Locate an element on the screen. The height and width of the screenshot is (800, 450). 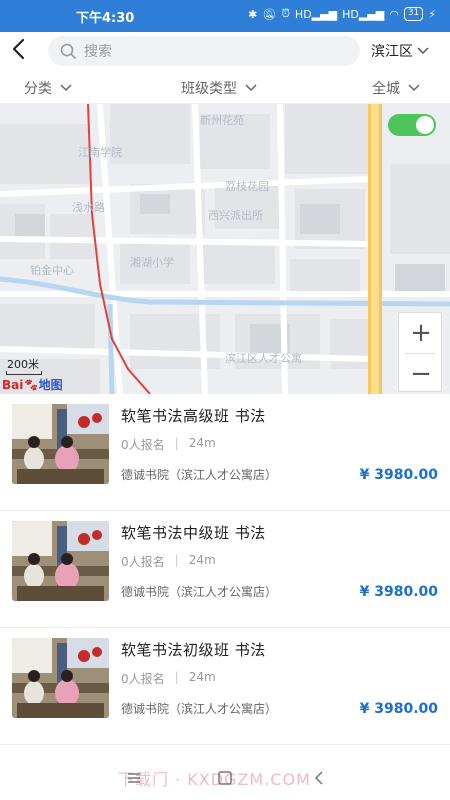
zoom-out-button: − is located at coordinates (421, 374).